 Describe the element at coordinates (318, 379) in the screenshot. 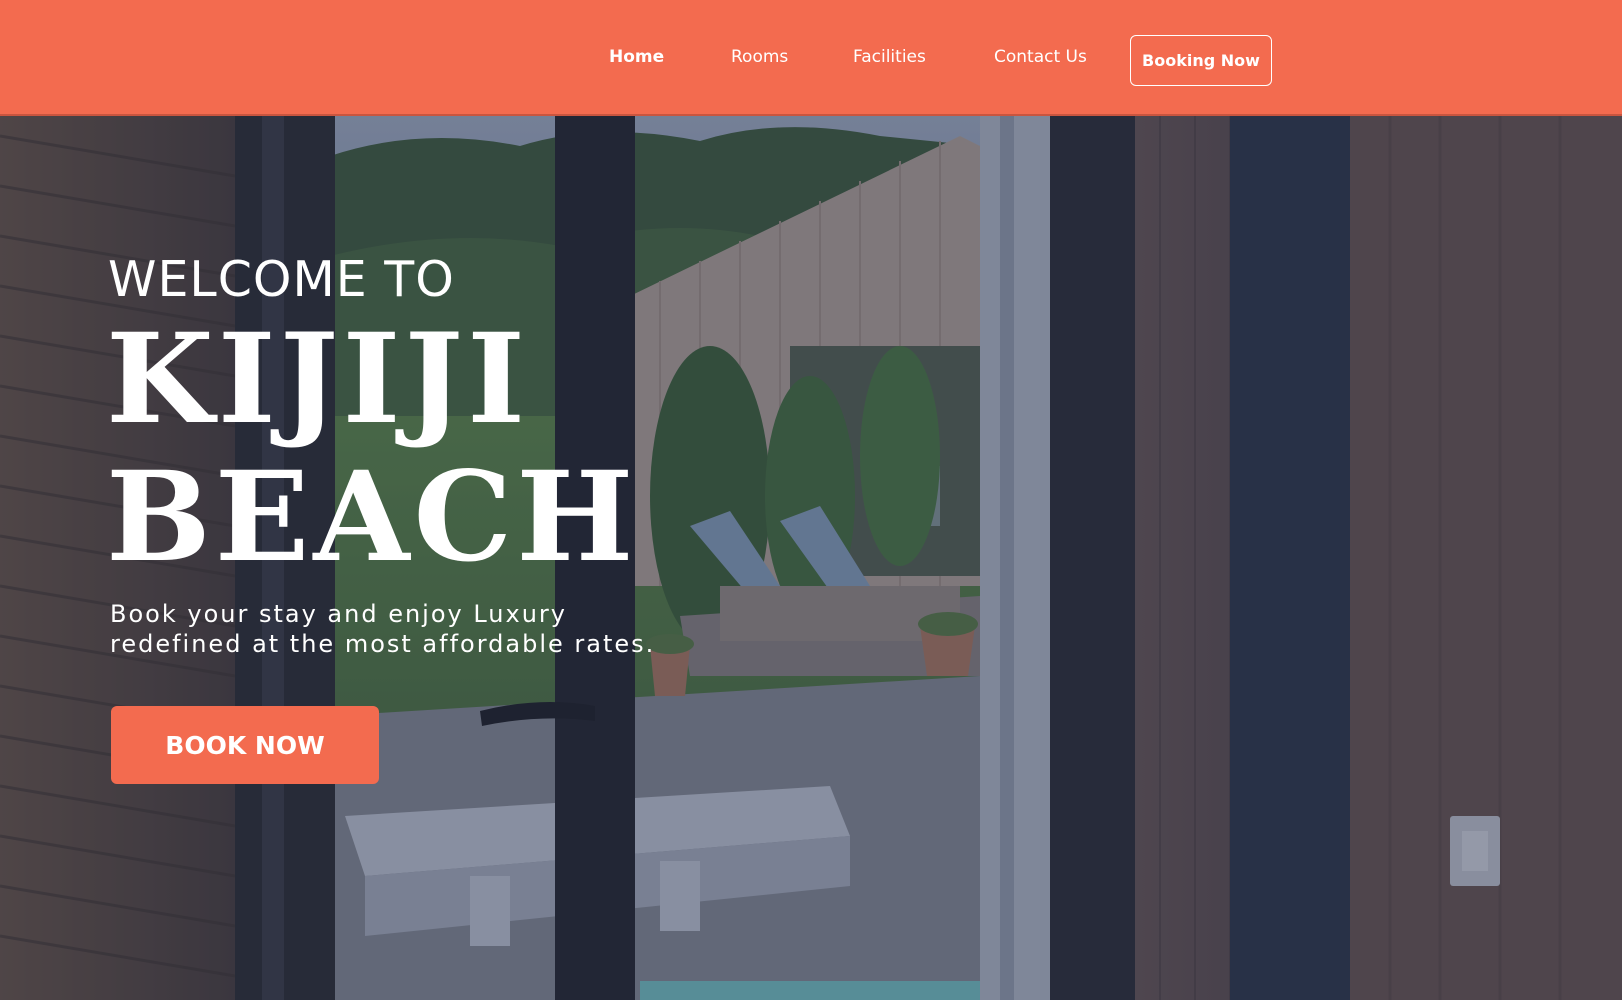

I see `hero-title-line-1: KIJIJI` at that location.